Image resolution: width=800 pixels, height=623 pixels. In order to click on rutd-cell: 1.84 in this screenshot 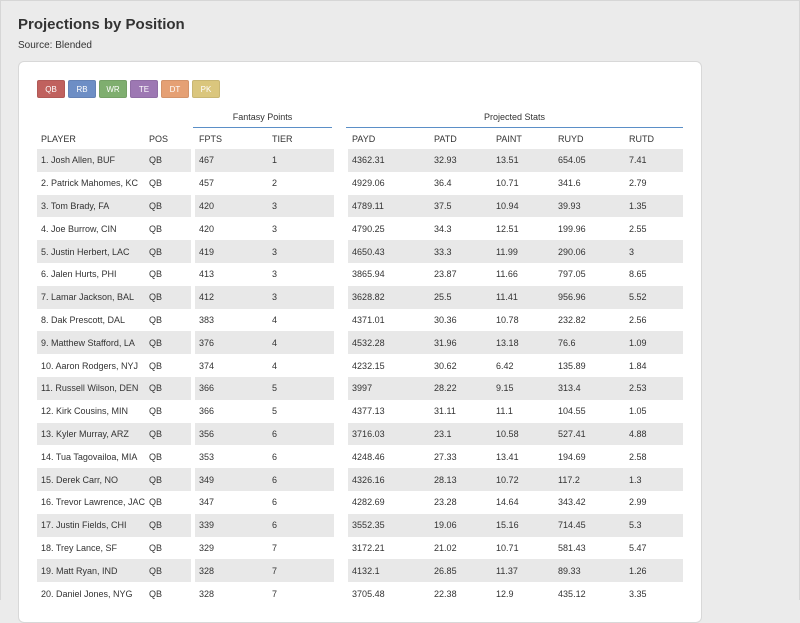, I will do `click(654, 365)`.